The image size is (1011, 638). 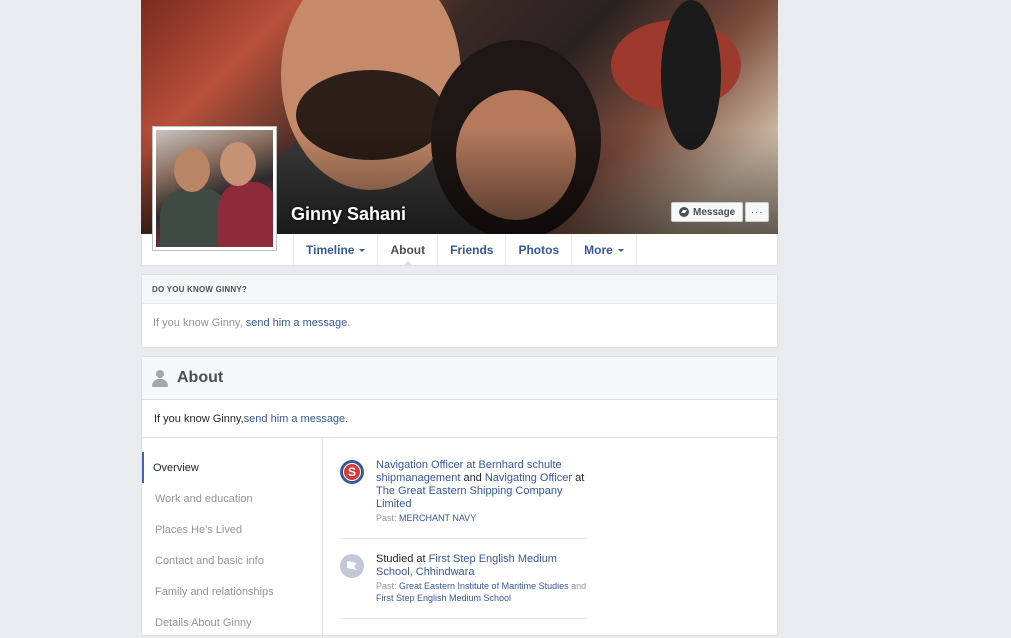 I want to click on tab-more: More, so click(x=604, y=249).